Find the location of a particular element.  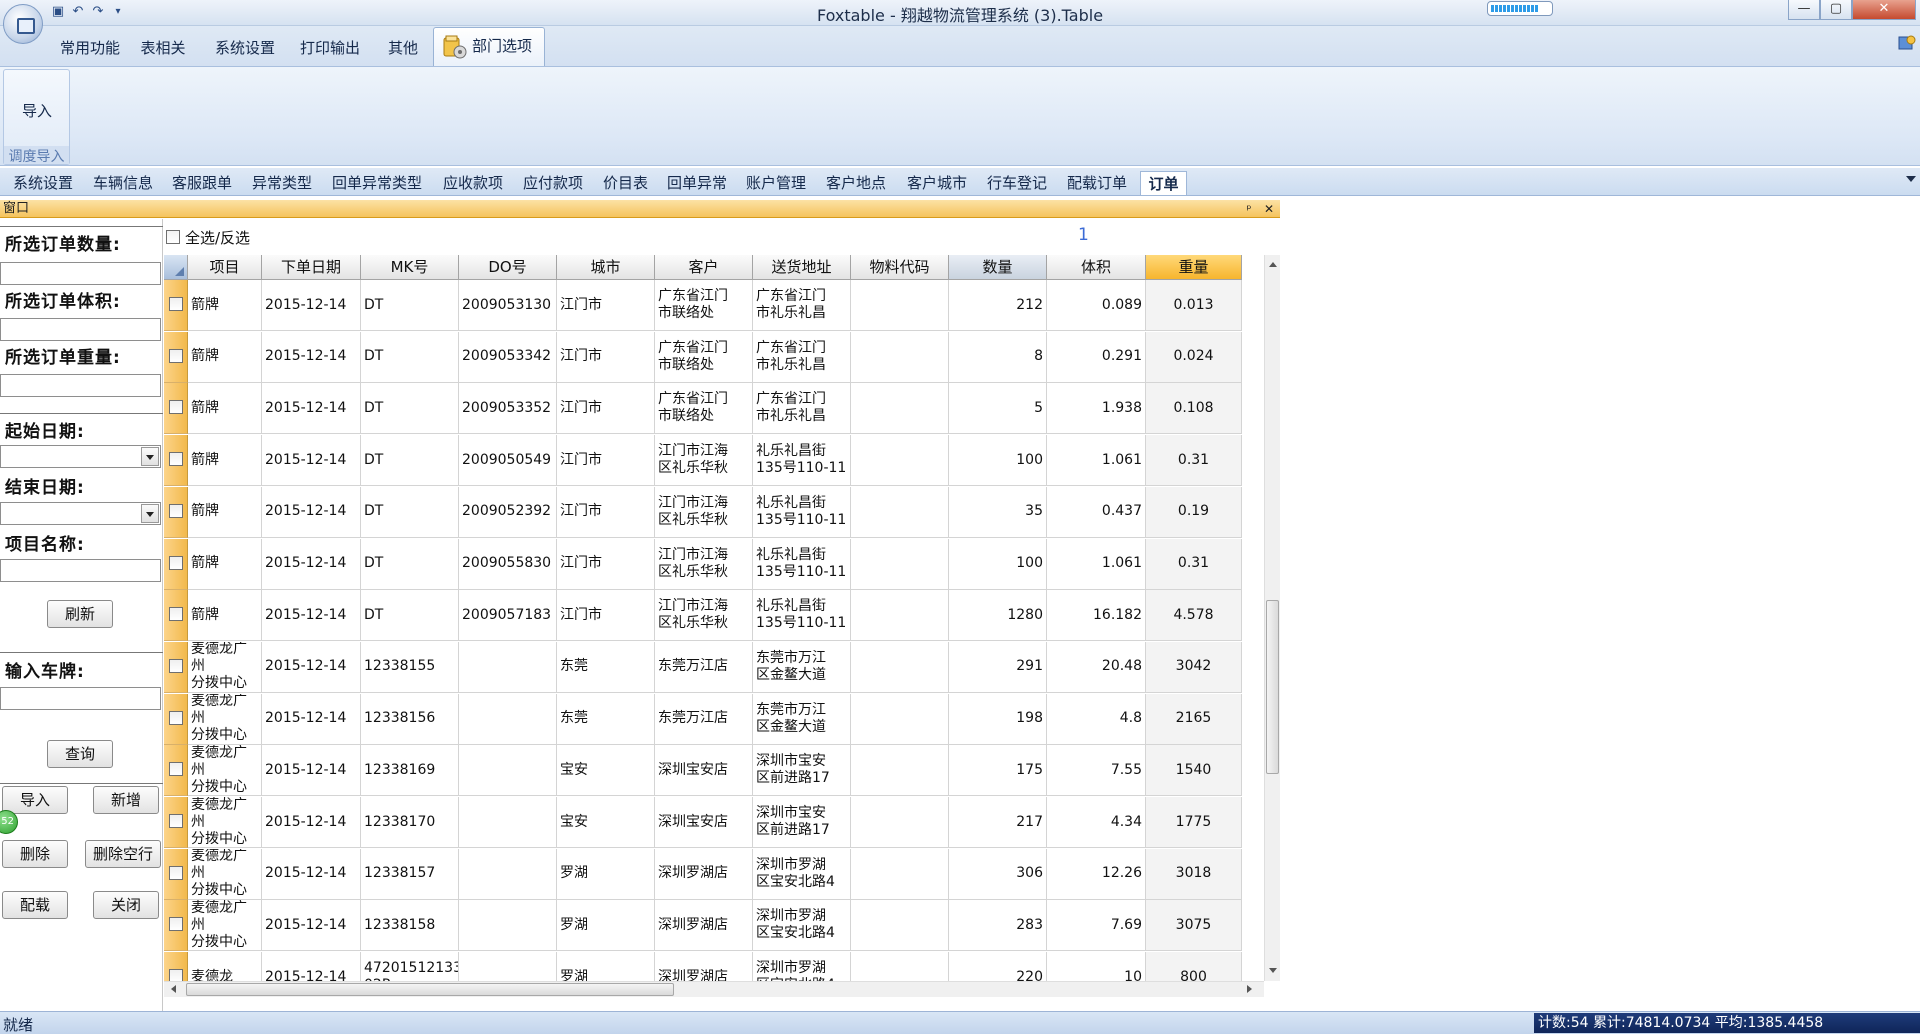

scroll-right-icon is located at coordinates (1249, 989).